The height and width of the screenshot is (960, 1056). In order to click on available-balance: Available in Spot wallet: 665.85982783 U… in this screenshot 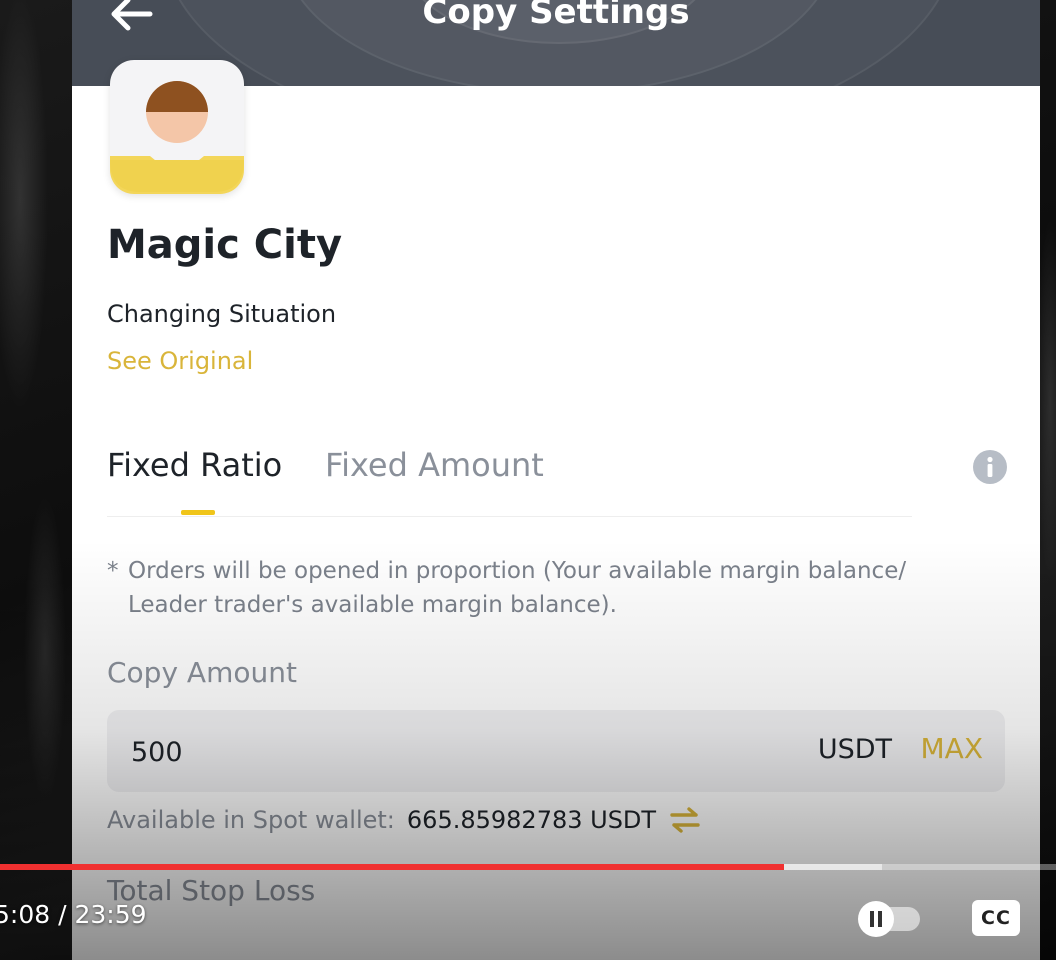, I will do `click(403, 820)`.